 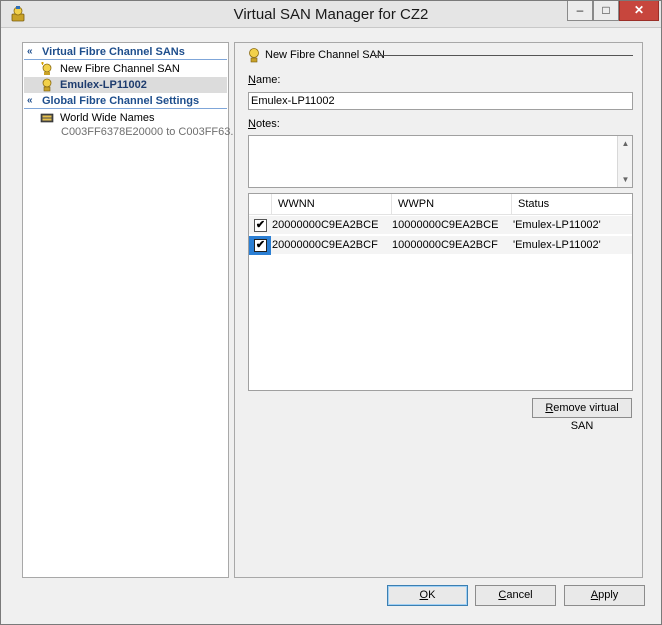 What do you see at coordinates (331, 204) in the screenshot?
I see `column-header-wwnn: WWNN` at bounding box center [331, 204].